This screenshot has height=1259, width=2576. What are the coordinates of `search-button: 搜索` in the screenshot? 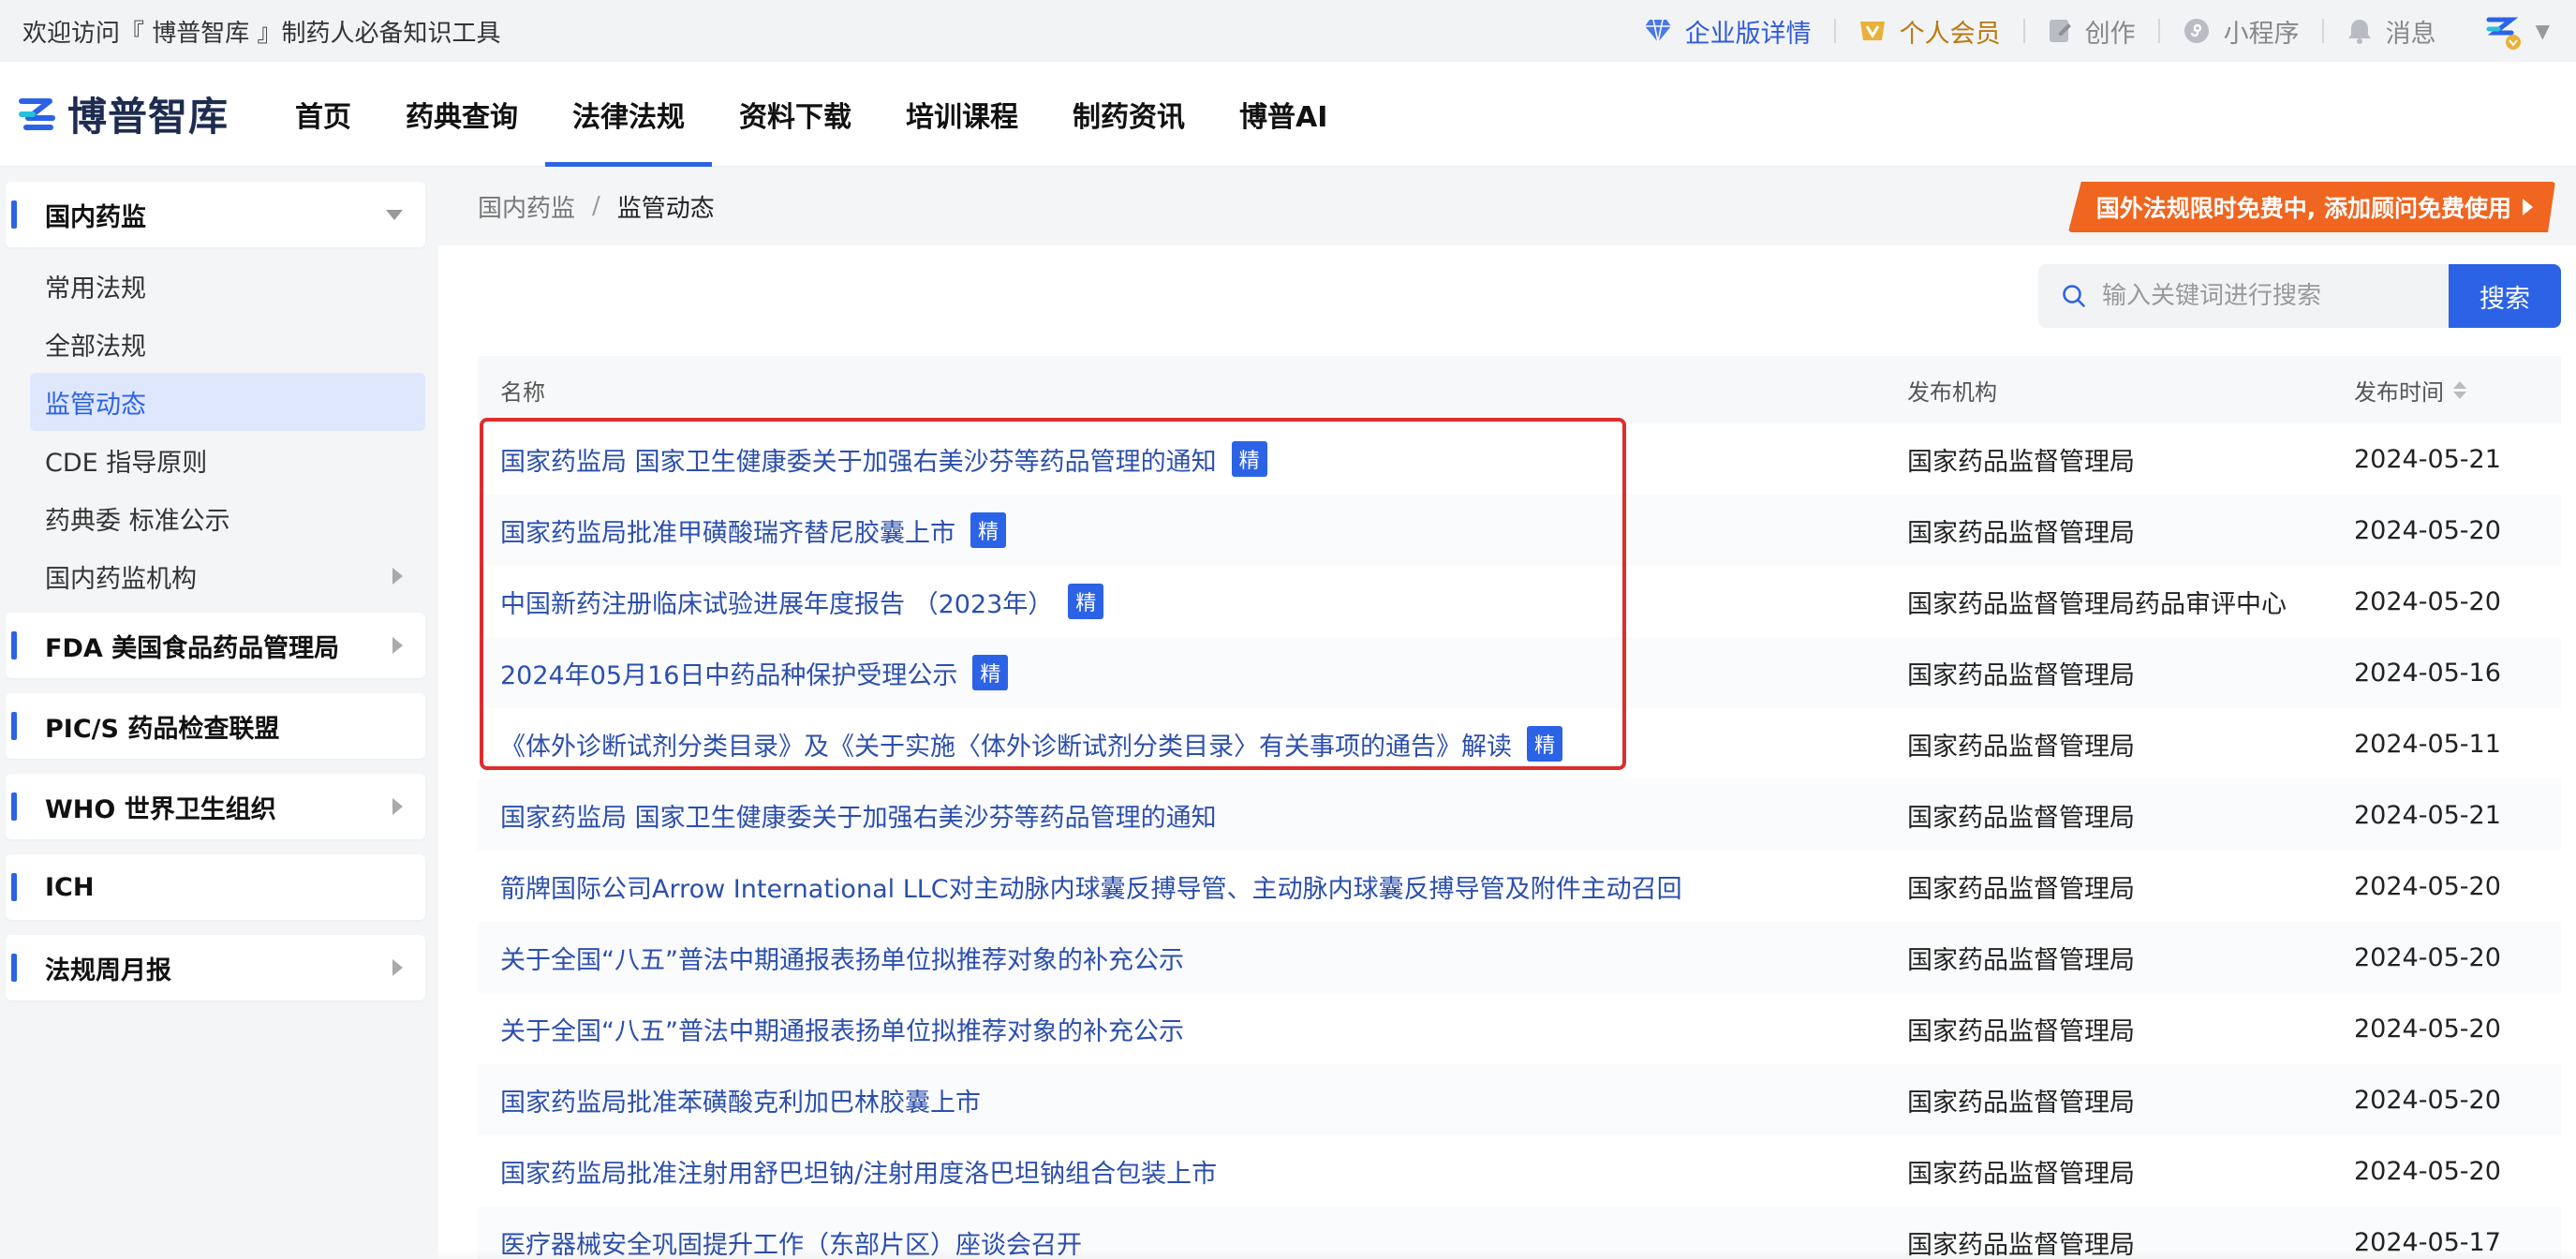 It's located at (2505, 296).